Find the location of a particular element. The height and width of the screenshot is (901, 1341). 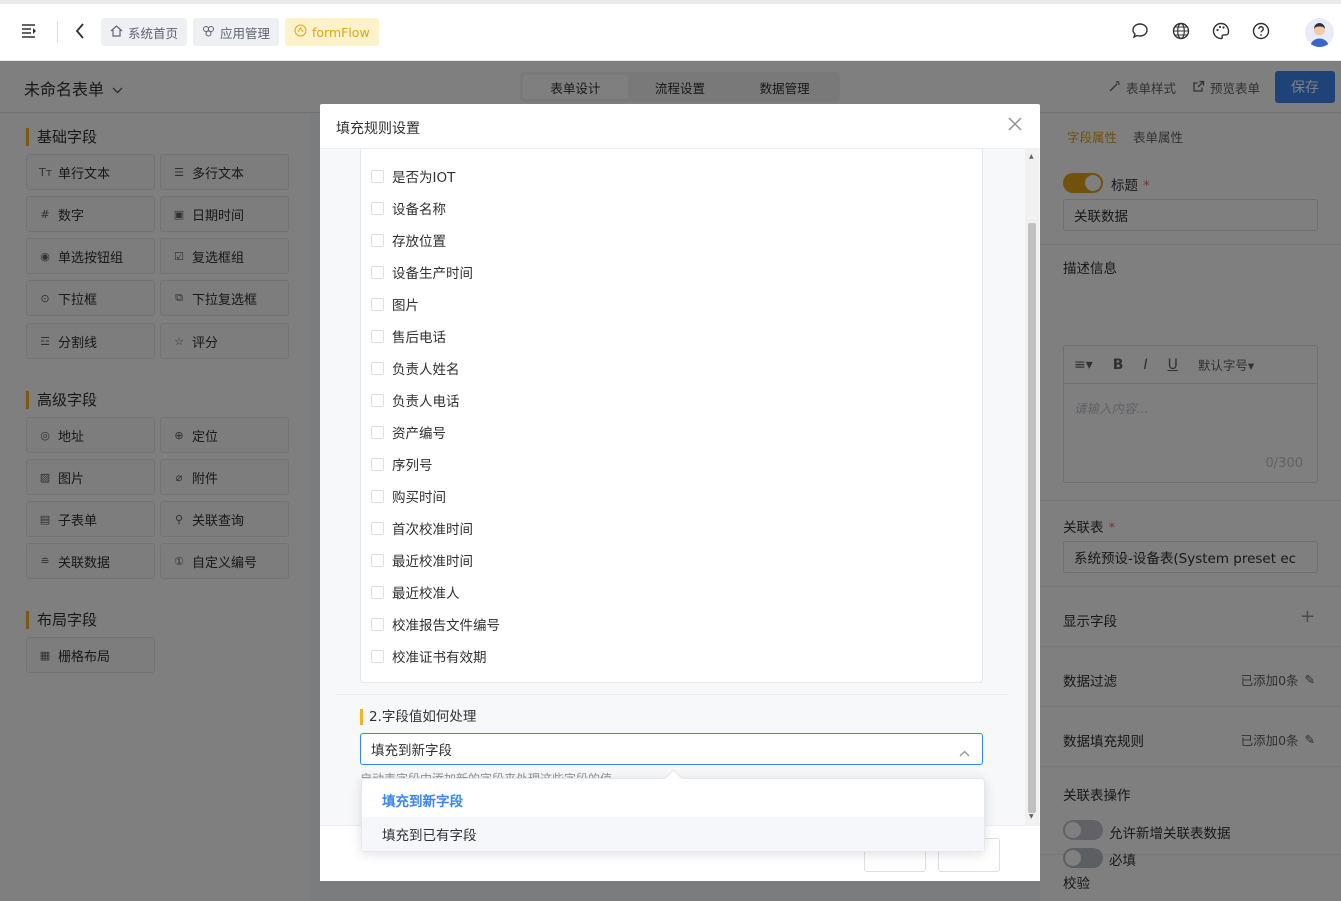

palette-icon is located at coordinates (1221, 31).